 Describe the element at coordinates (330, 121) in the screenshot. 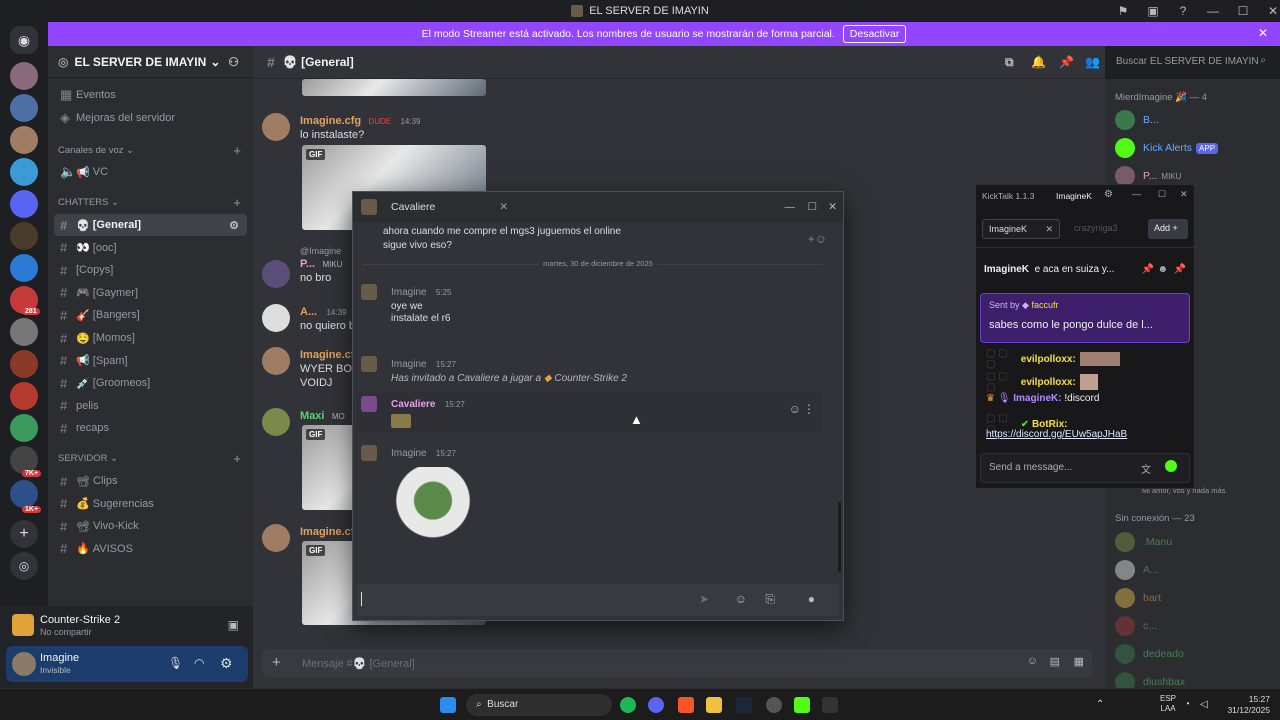

I see `message-author: Imagine.cfg` at that location.